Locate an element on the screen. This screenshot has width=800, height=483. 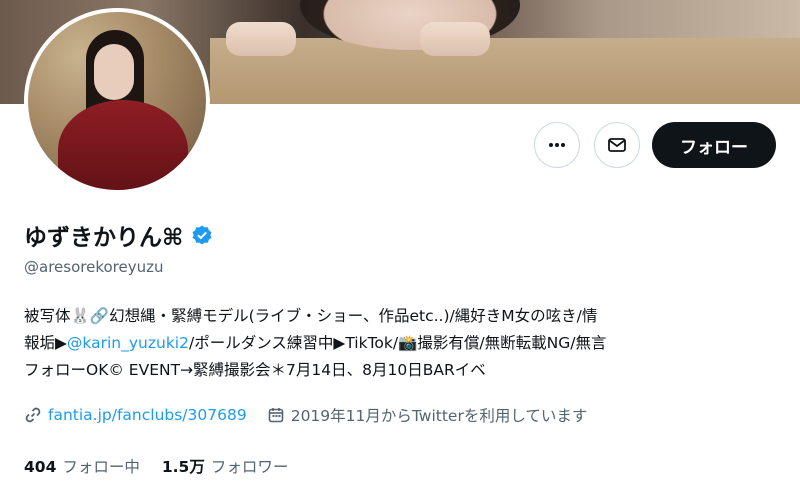
message-button is located at coordinates (617, 145).